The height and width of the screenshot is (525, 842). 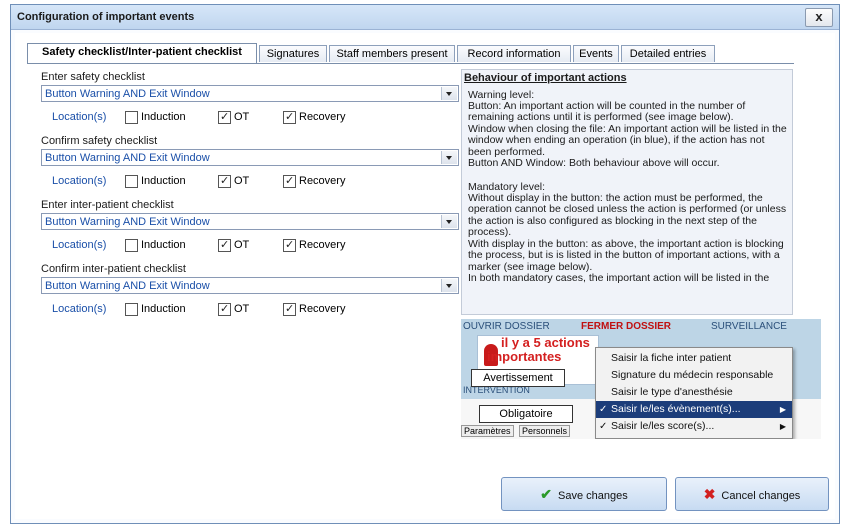 What do you see at coordinates (142, 53) in the screenshot?
I see `tab-safety-checklist: Safety checklist/Inter-patient checklist` at bounding box center [142, 53].